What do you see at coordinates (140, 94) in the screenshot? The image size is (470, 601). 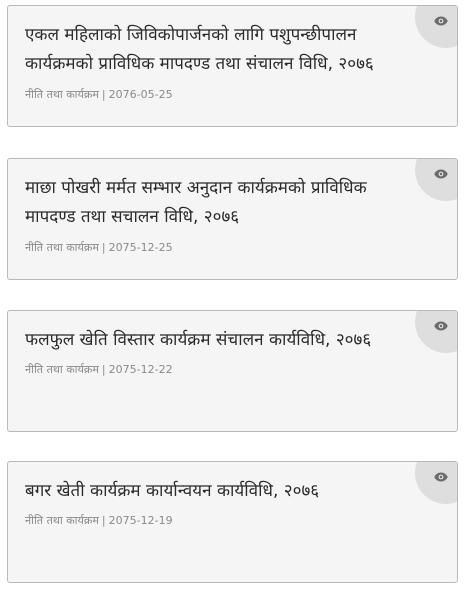 I see `document-date: 2076-05-25` at bounding box center [140, 94].